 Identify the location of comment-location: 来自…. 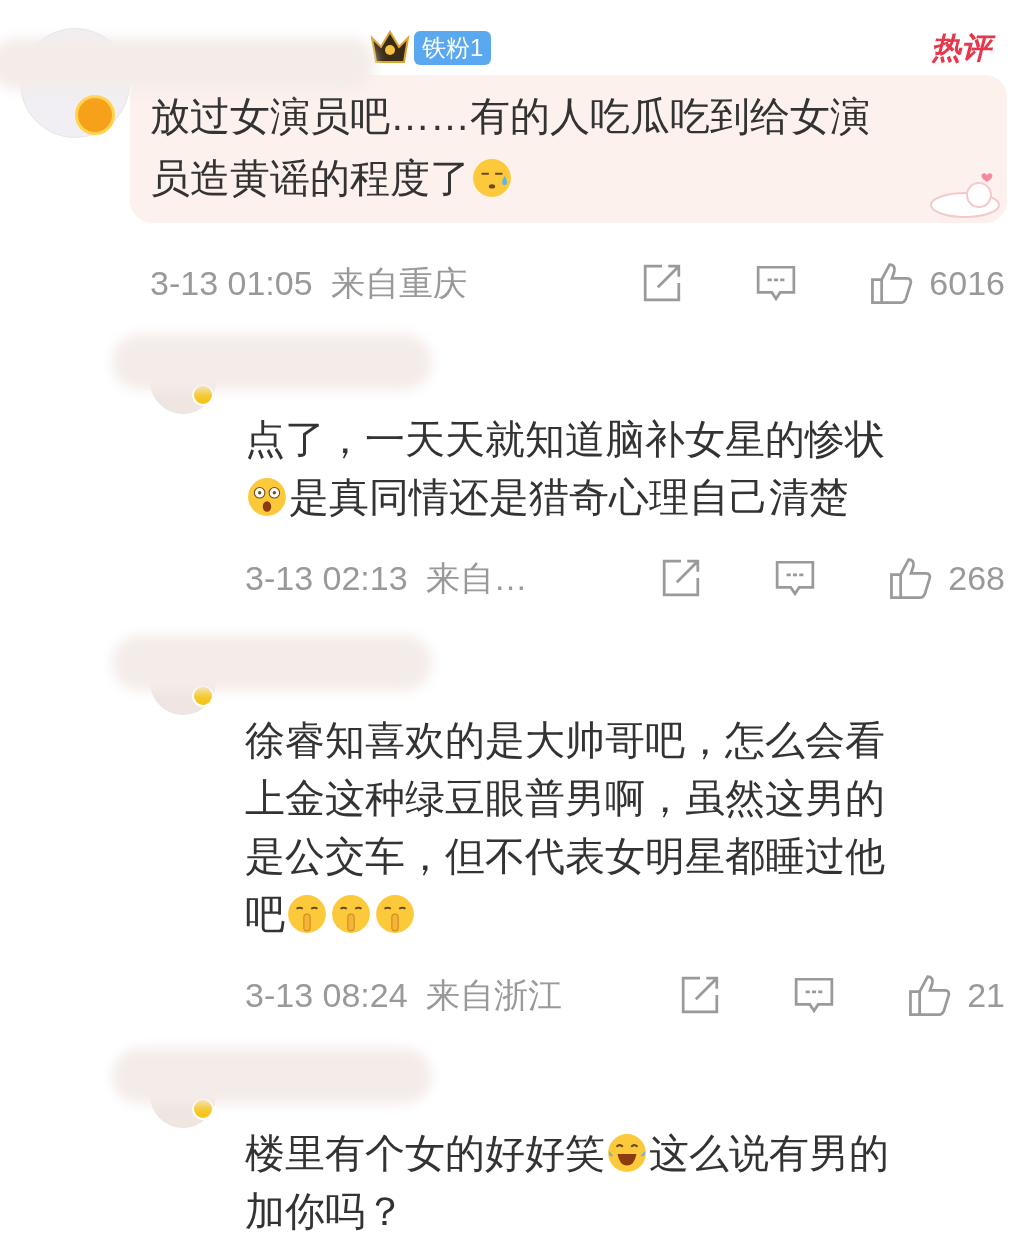
(476, 578).